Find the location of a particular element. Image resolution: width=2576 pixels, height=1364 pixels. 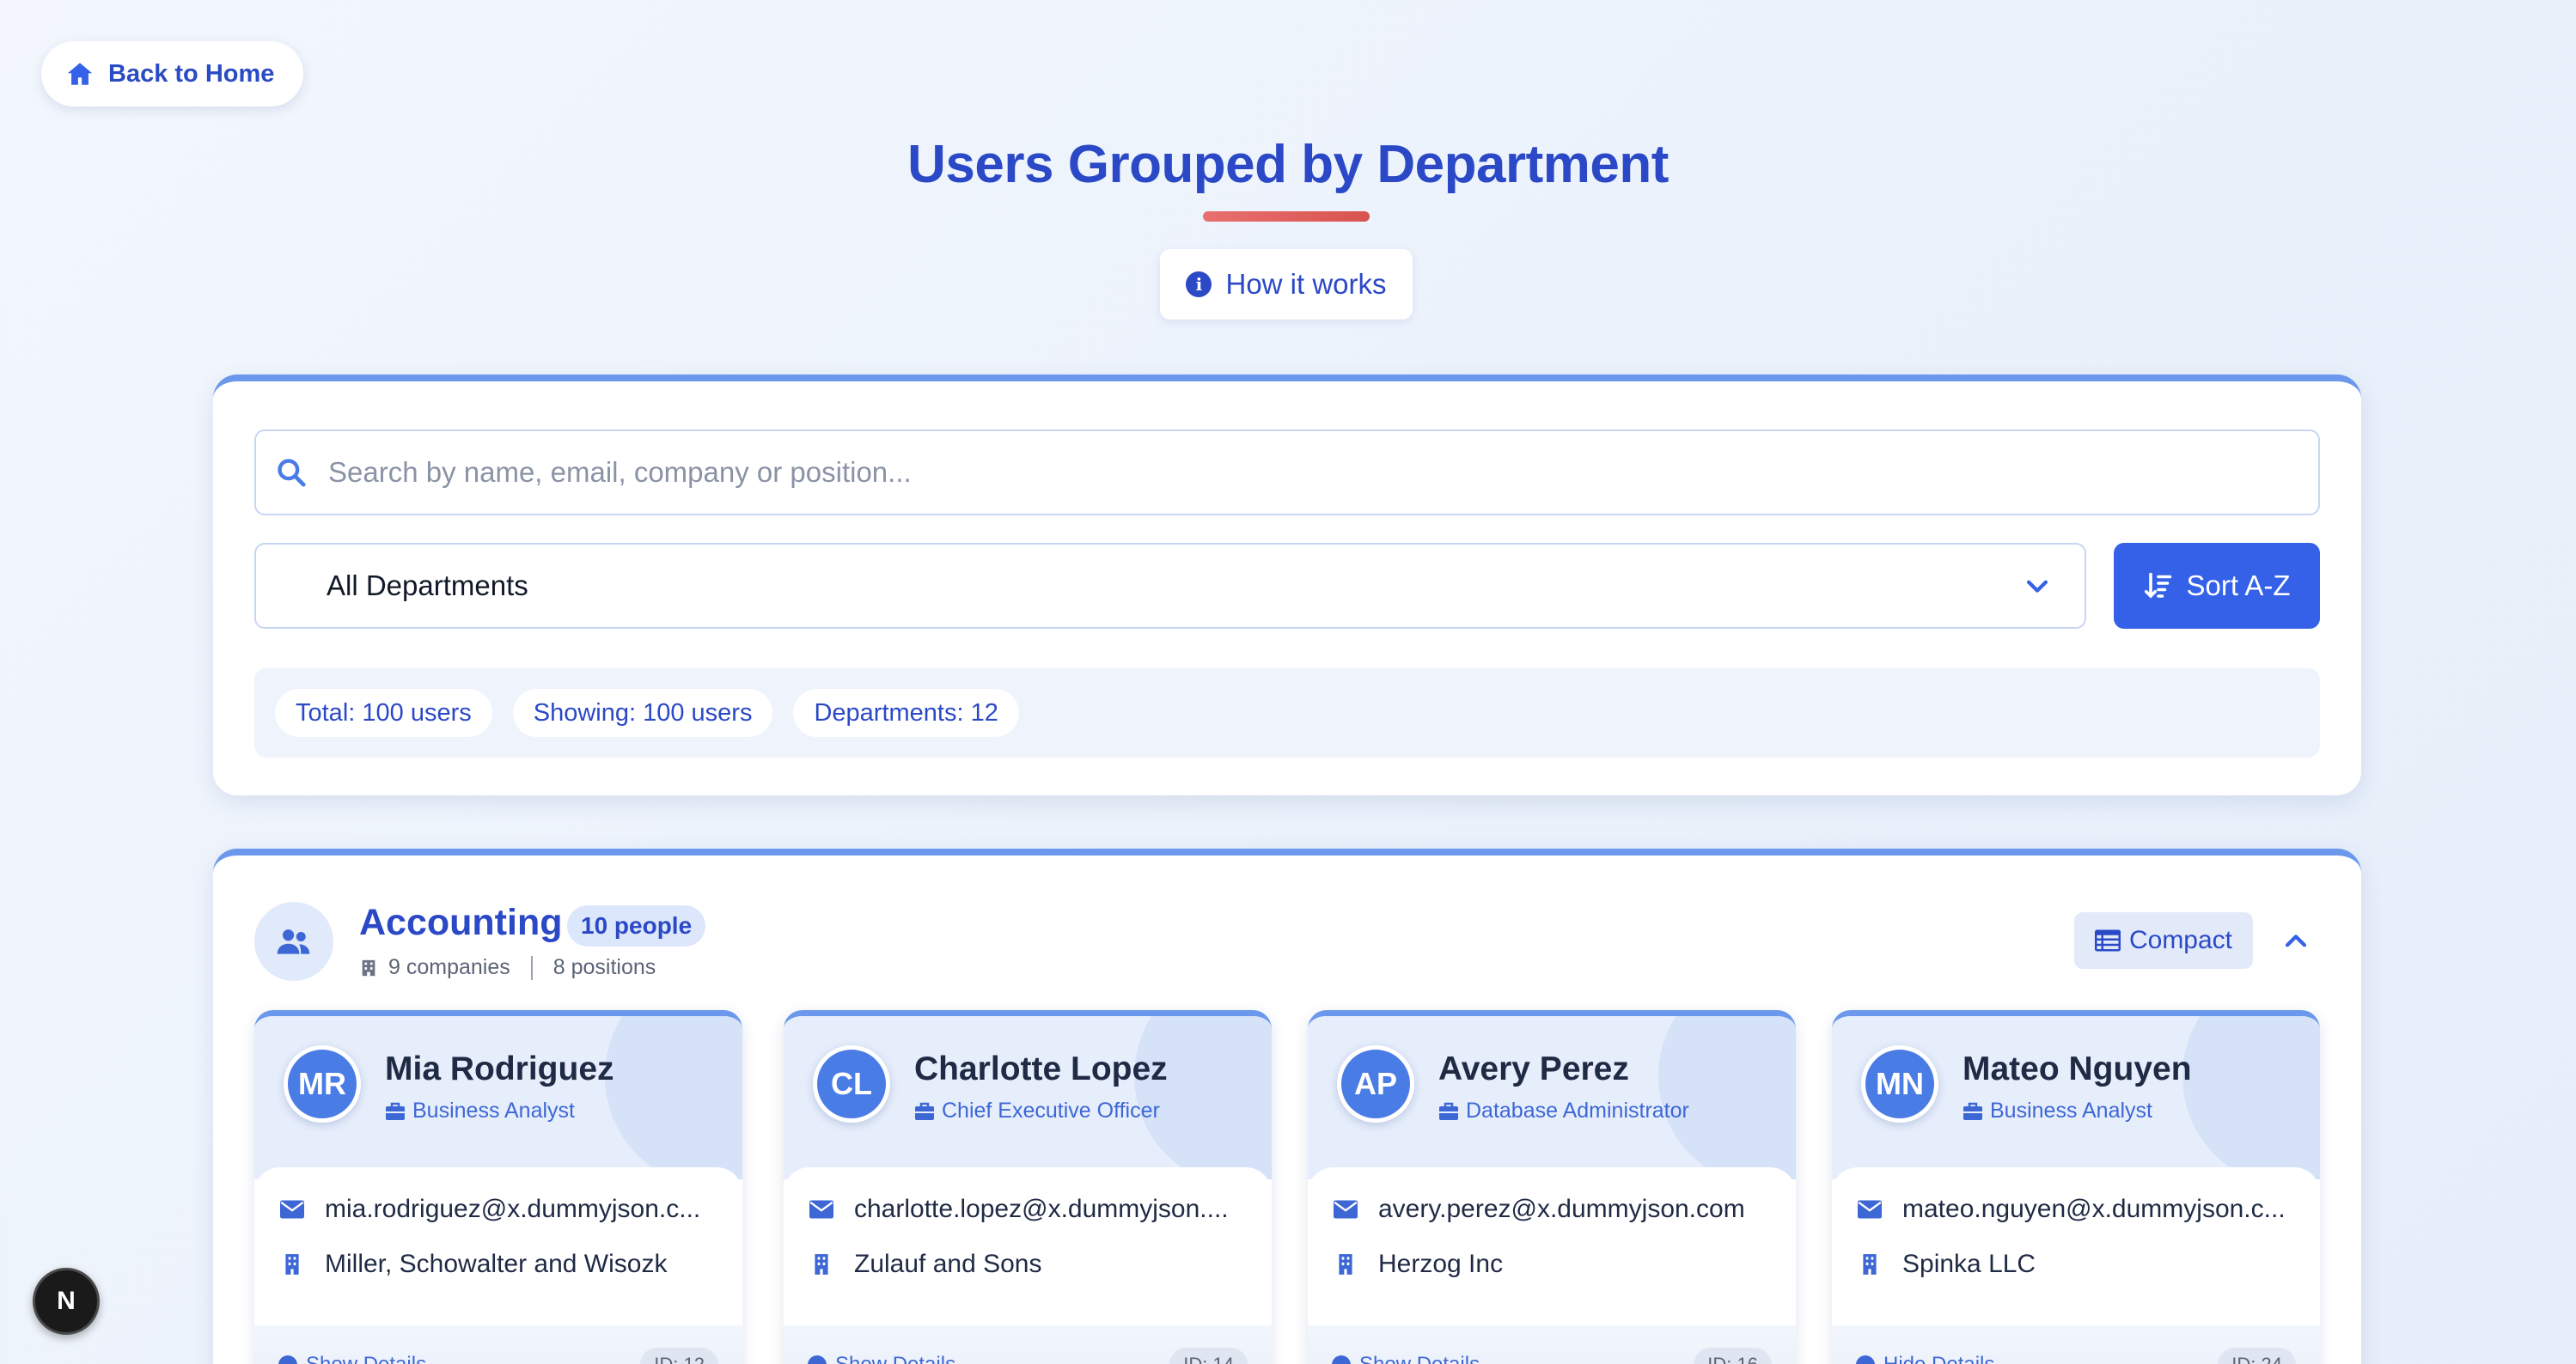

user-company-row: Zulauf and Sons is located at coordinates (1032, 1264).